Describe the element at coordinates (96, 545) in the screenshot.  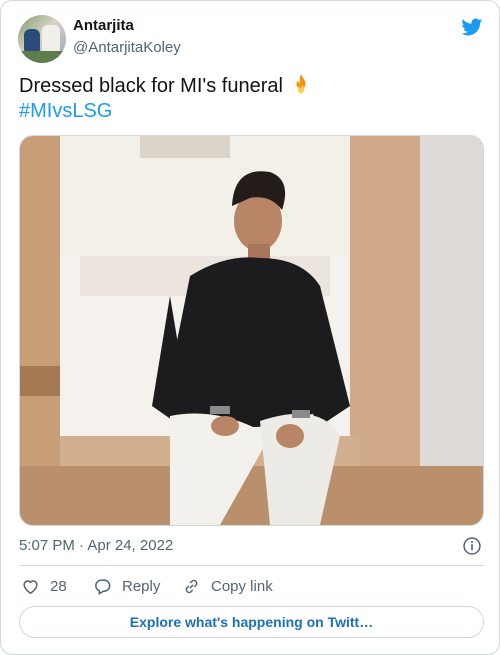
I see `tweet-timestamp: 5:07 PM · Apr 24, 2022` at that location.